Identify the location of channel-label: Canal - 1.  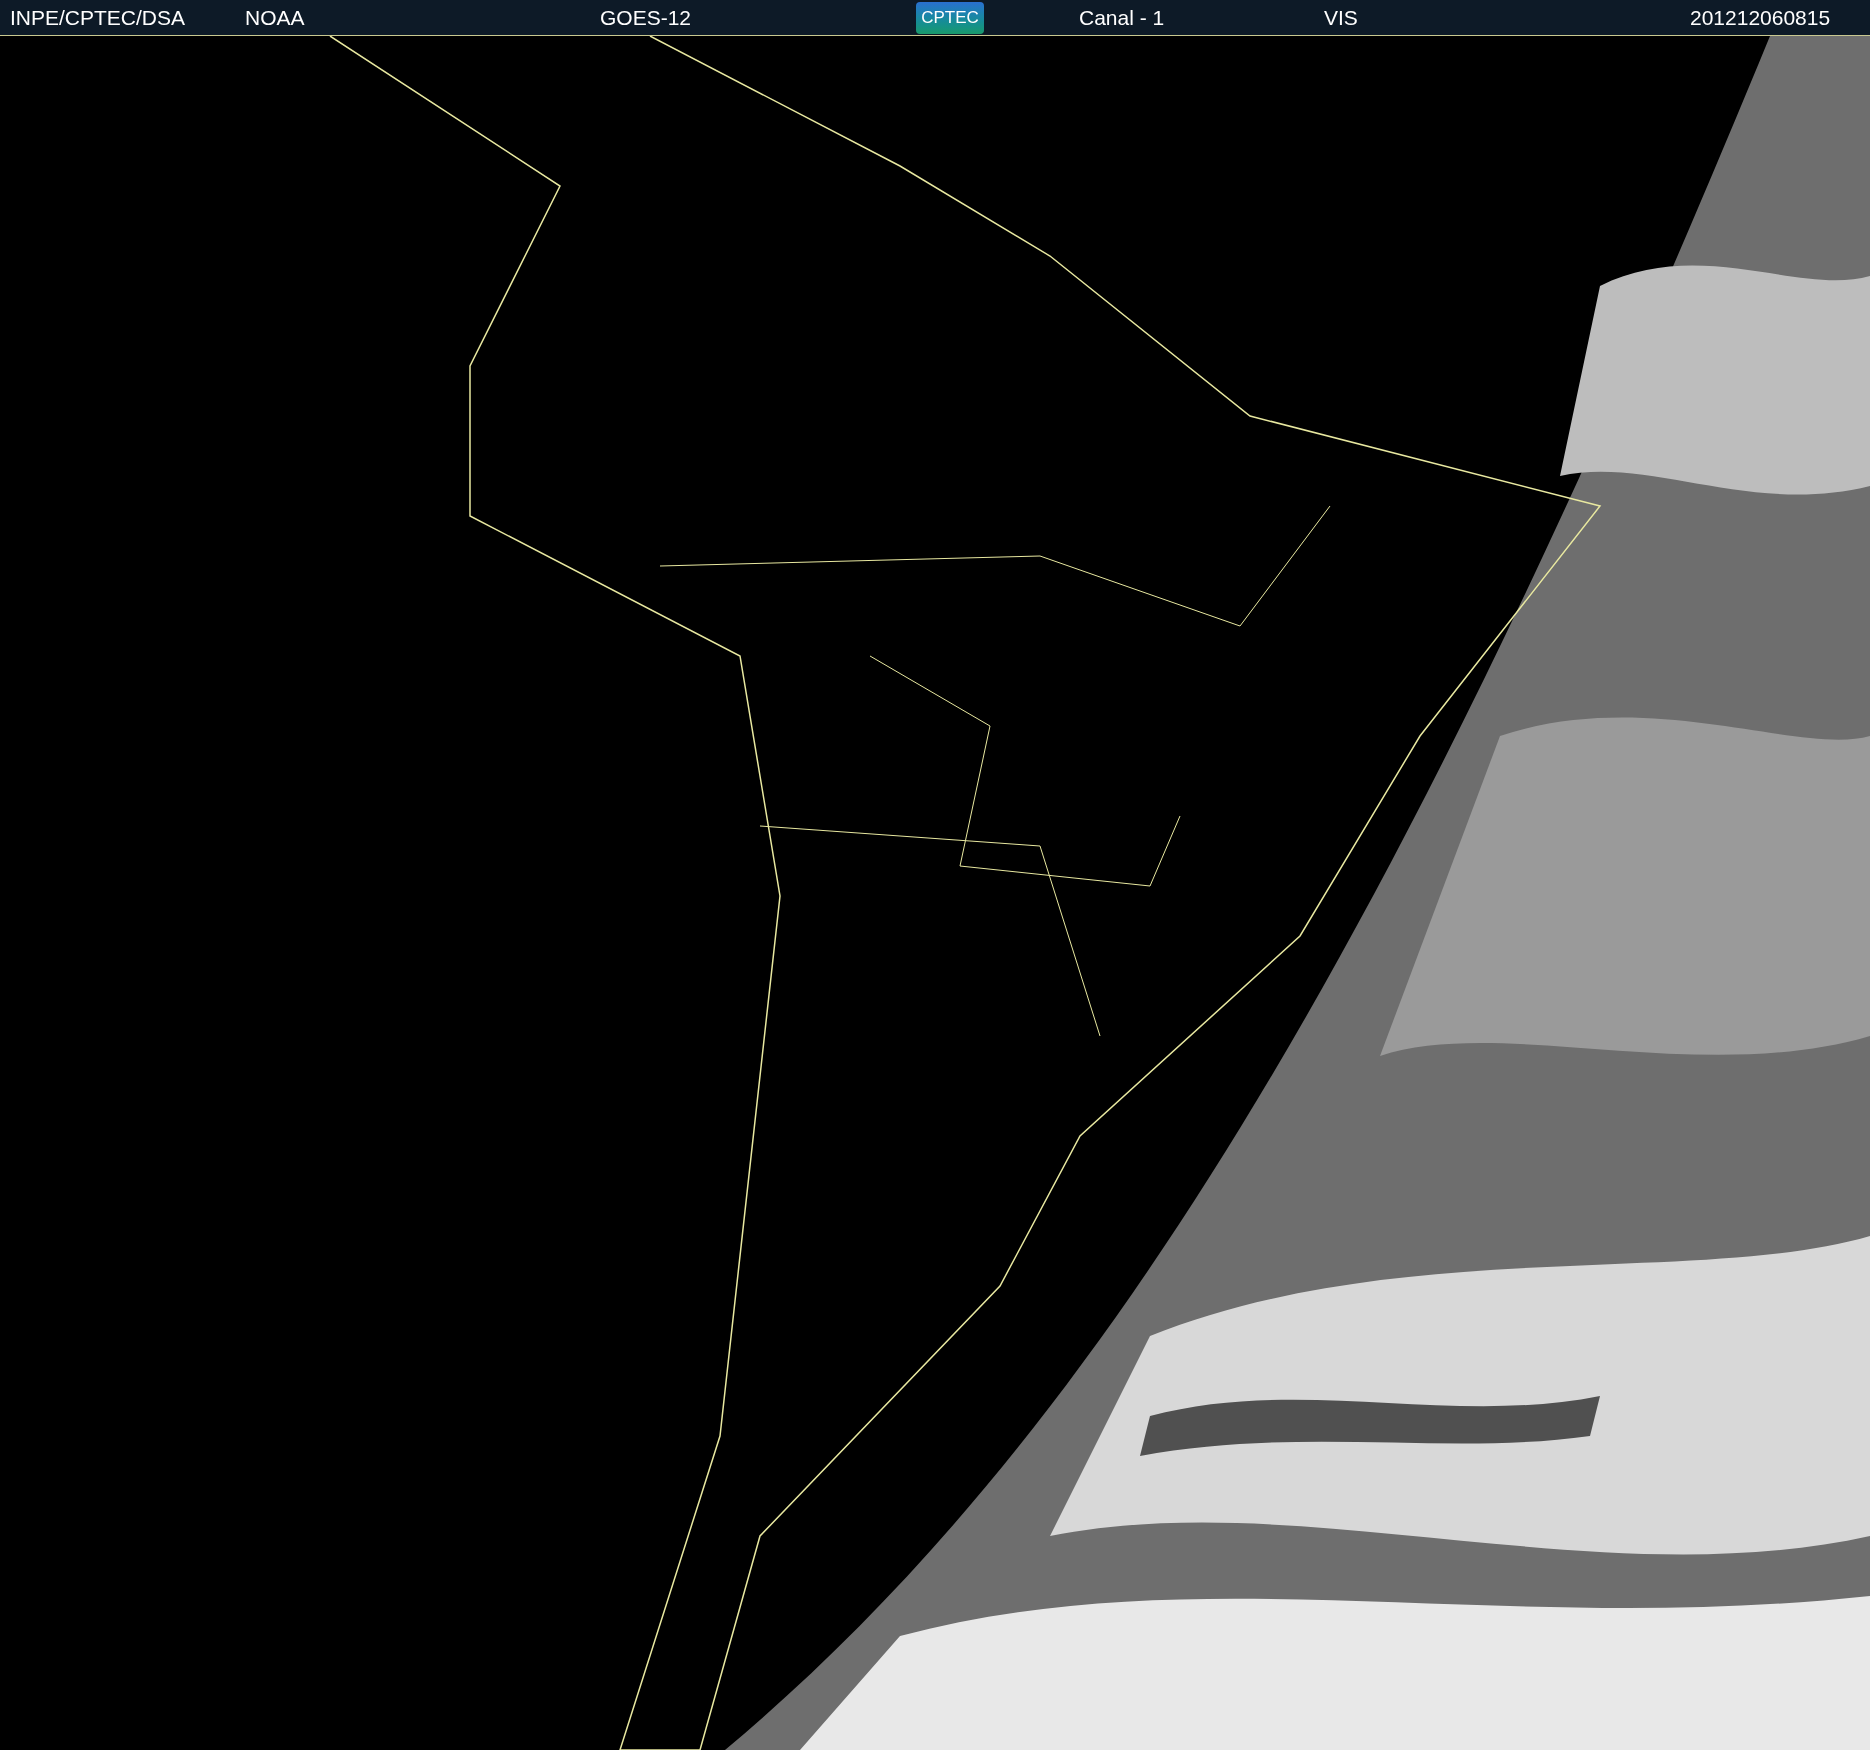
(1122, 17).